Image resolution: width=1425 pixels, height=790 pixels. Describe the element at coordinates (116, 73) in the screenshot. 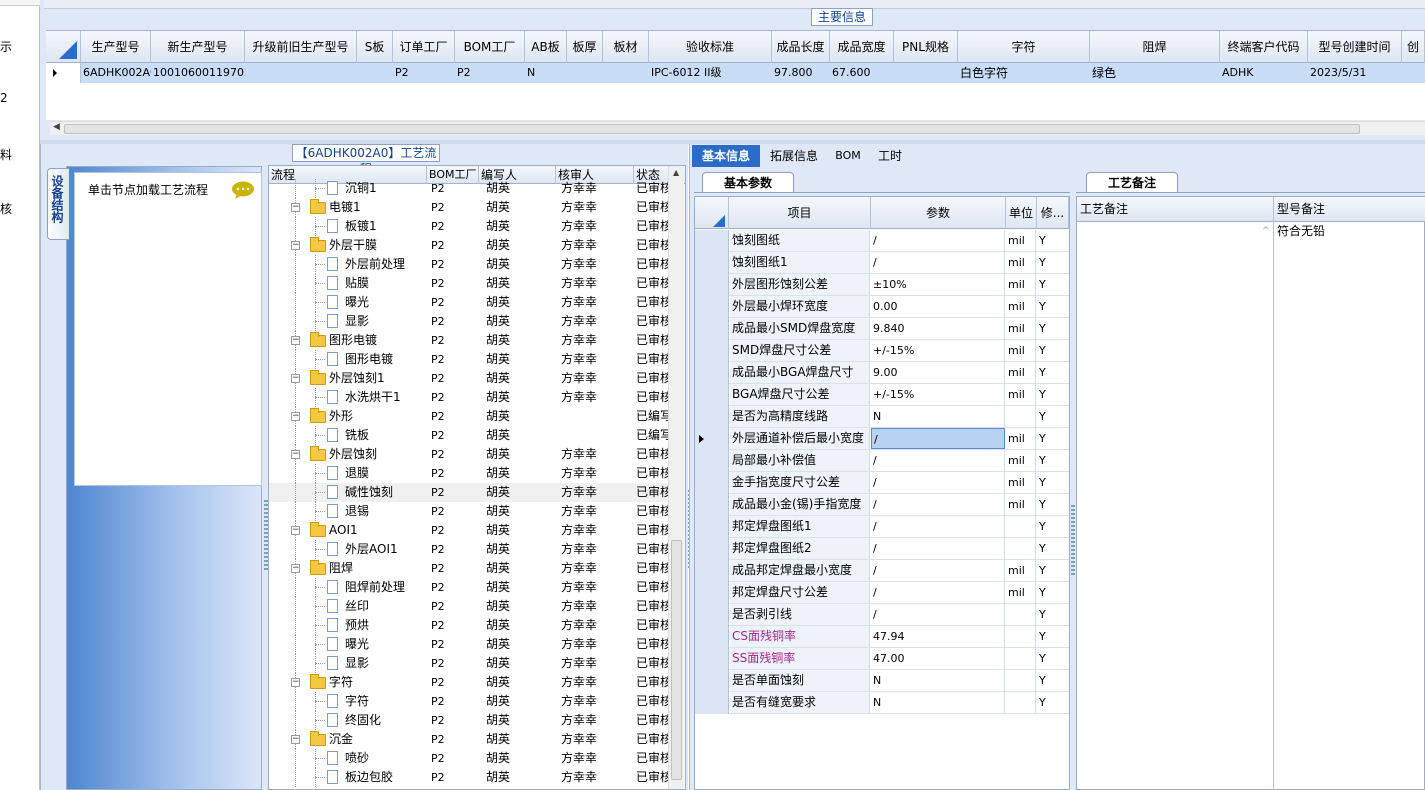

I see `cell-production-model: 6ADHK002A0` at that location.